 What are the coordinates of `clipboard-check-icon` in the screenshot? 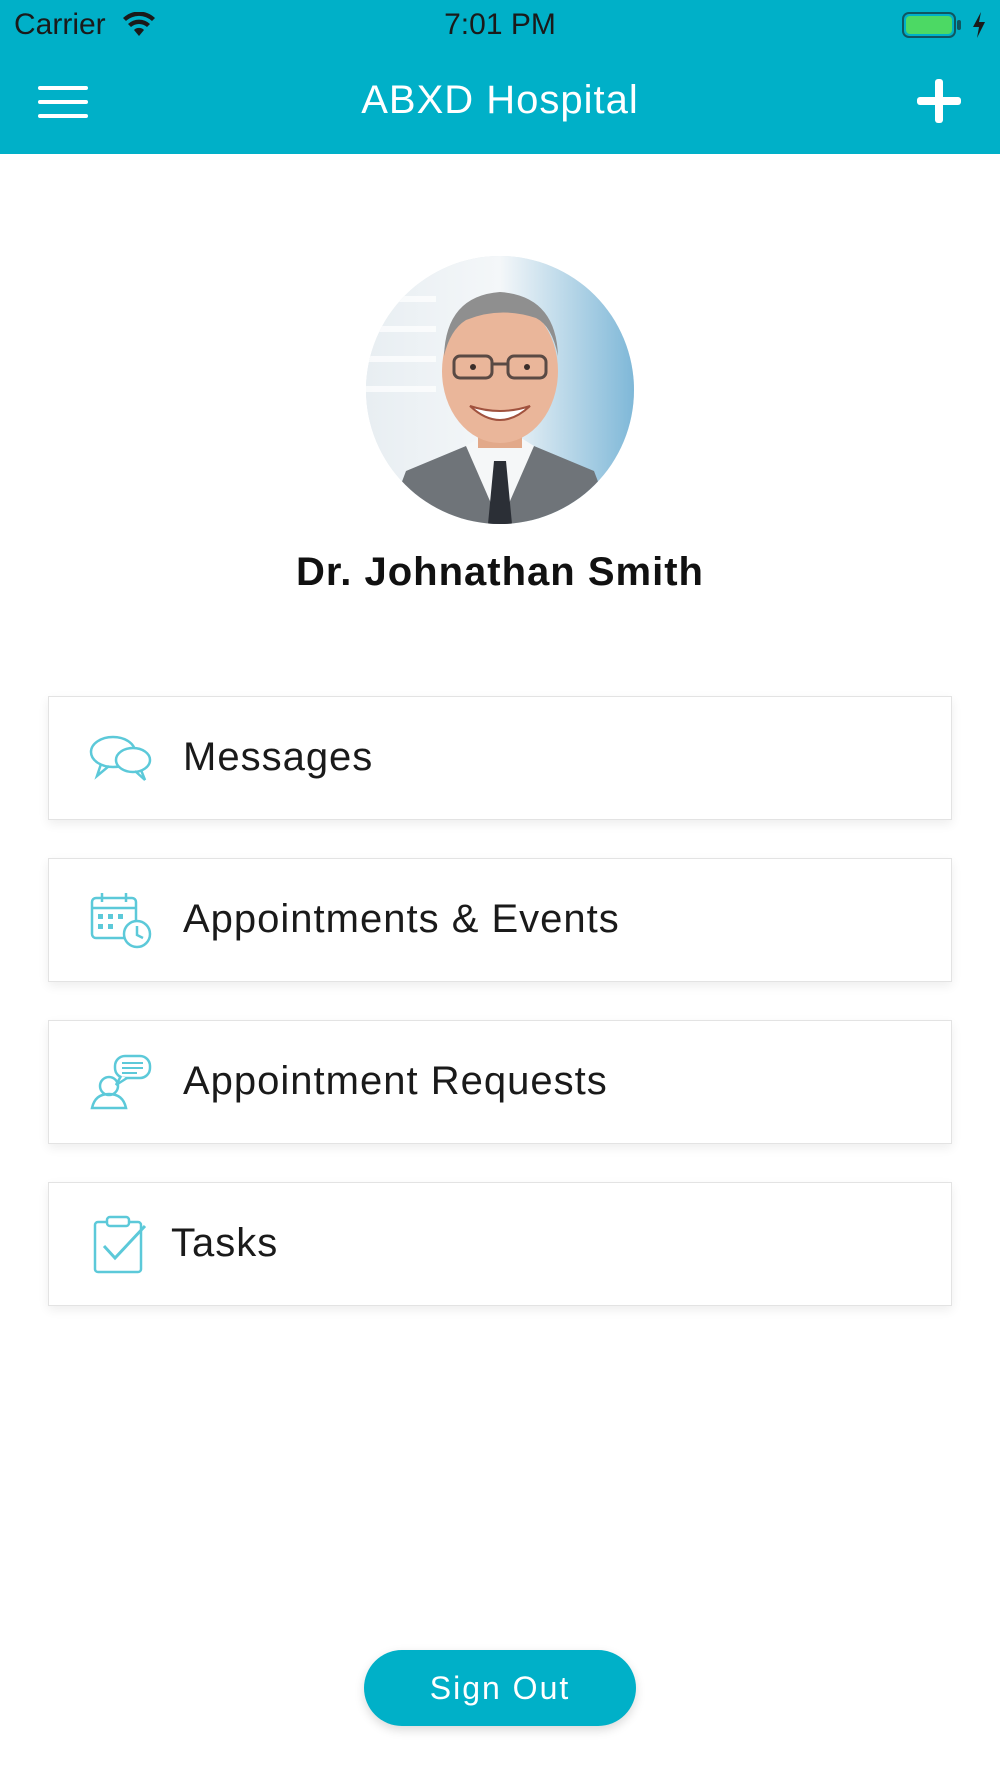 It's located at (120, 1244).